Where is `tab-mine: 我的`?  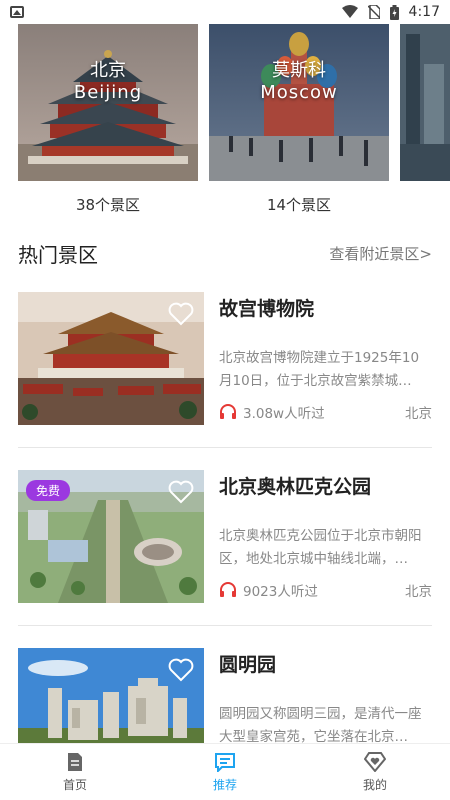
tab-mine: 我的 is located at coordinates (375, 772).